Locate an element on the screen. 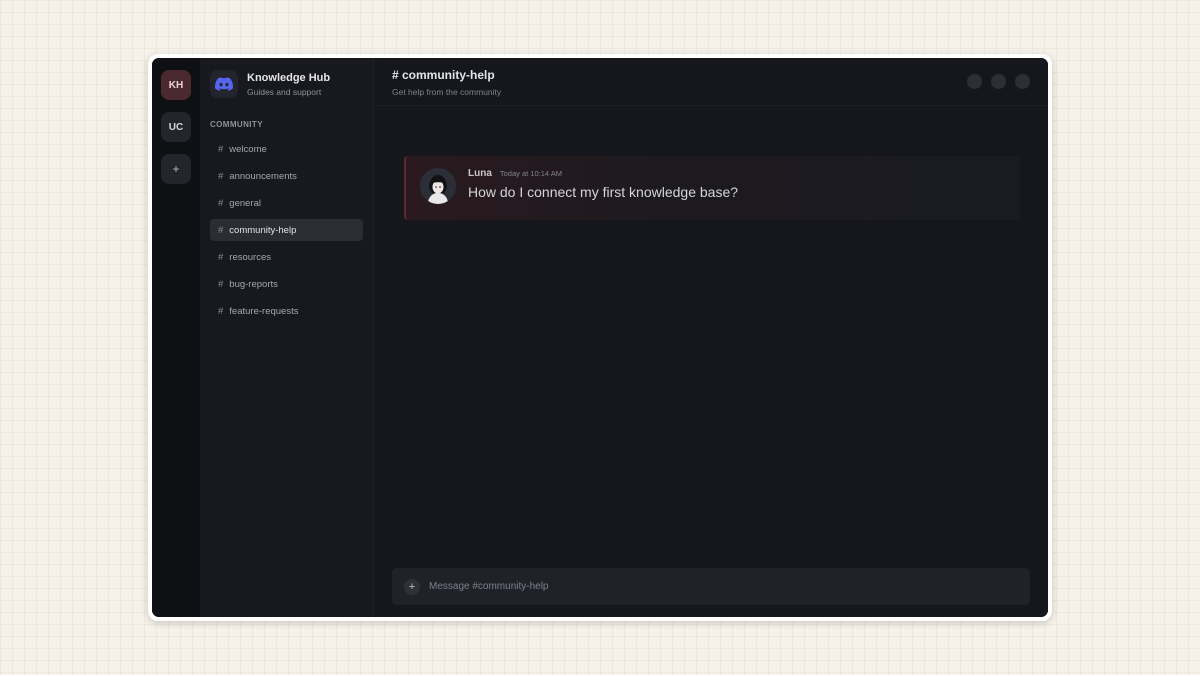  header-actions is located at coordinates (998, 81).